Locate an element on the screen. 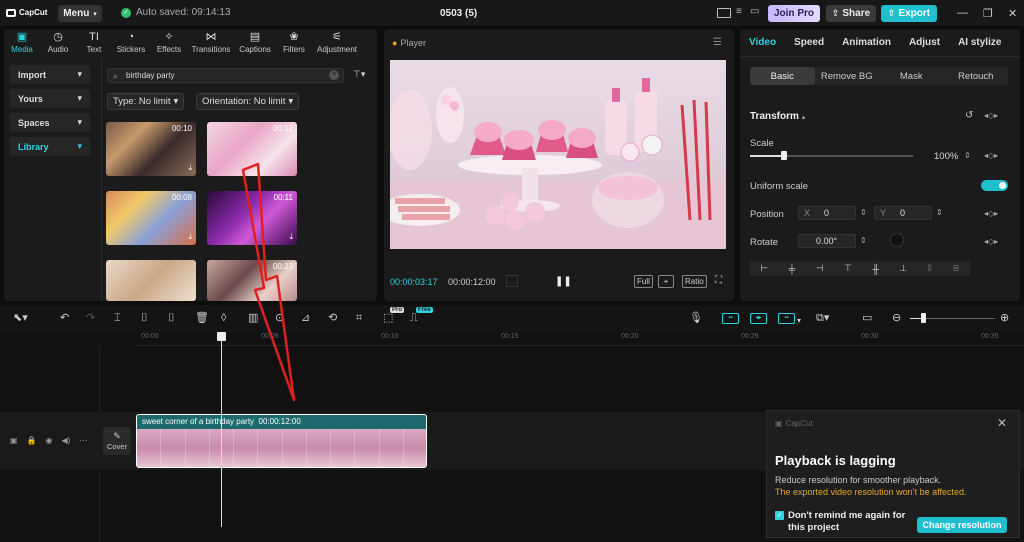 Image resolution: width=1024 pixels, height=542 pixels. media-thumb: 00:12 is located at coordinates (252, 149).